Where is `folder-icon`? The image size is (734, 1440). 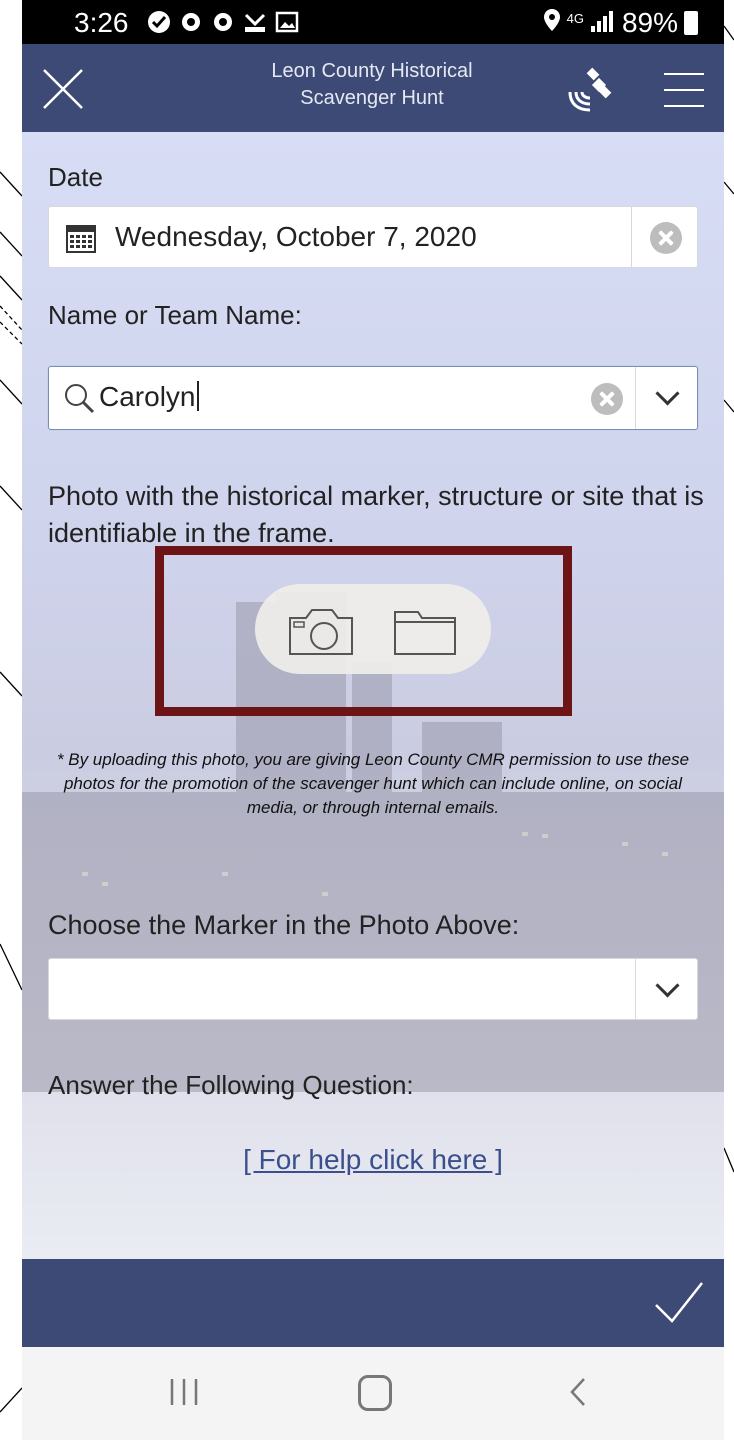 folder-icon is located at coordinates (425, 633).